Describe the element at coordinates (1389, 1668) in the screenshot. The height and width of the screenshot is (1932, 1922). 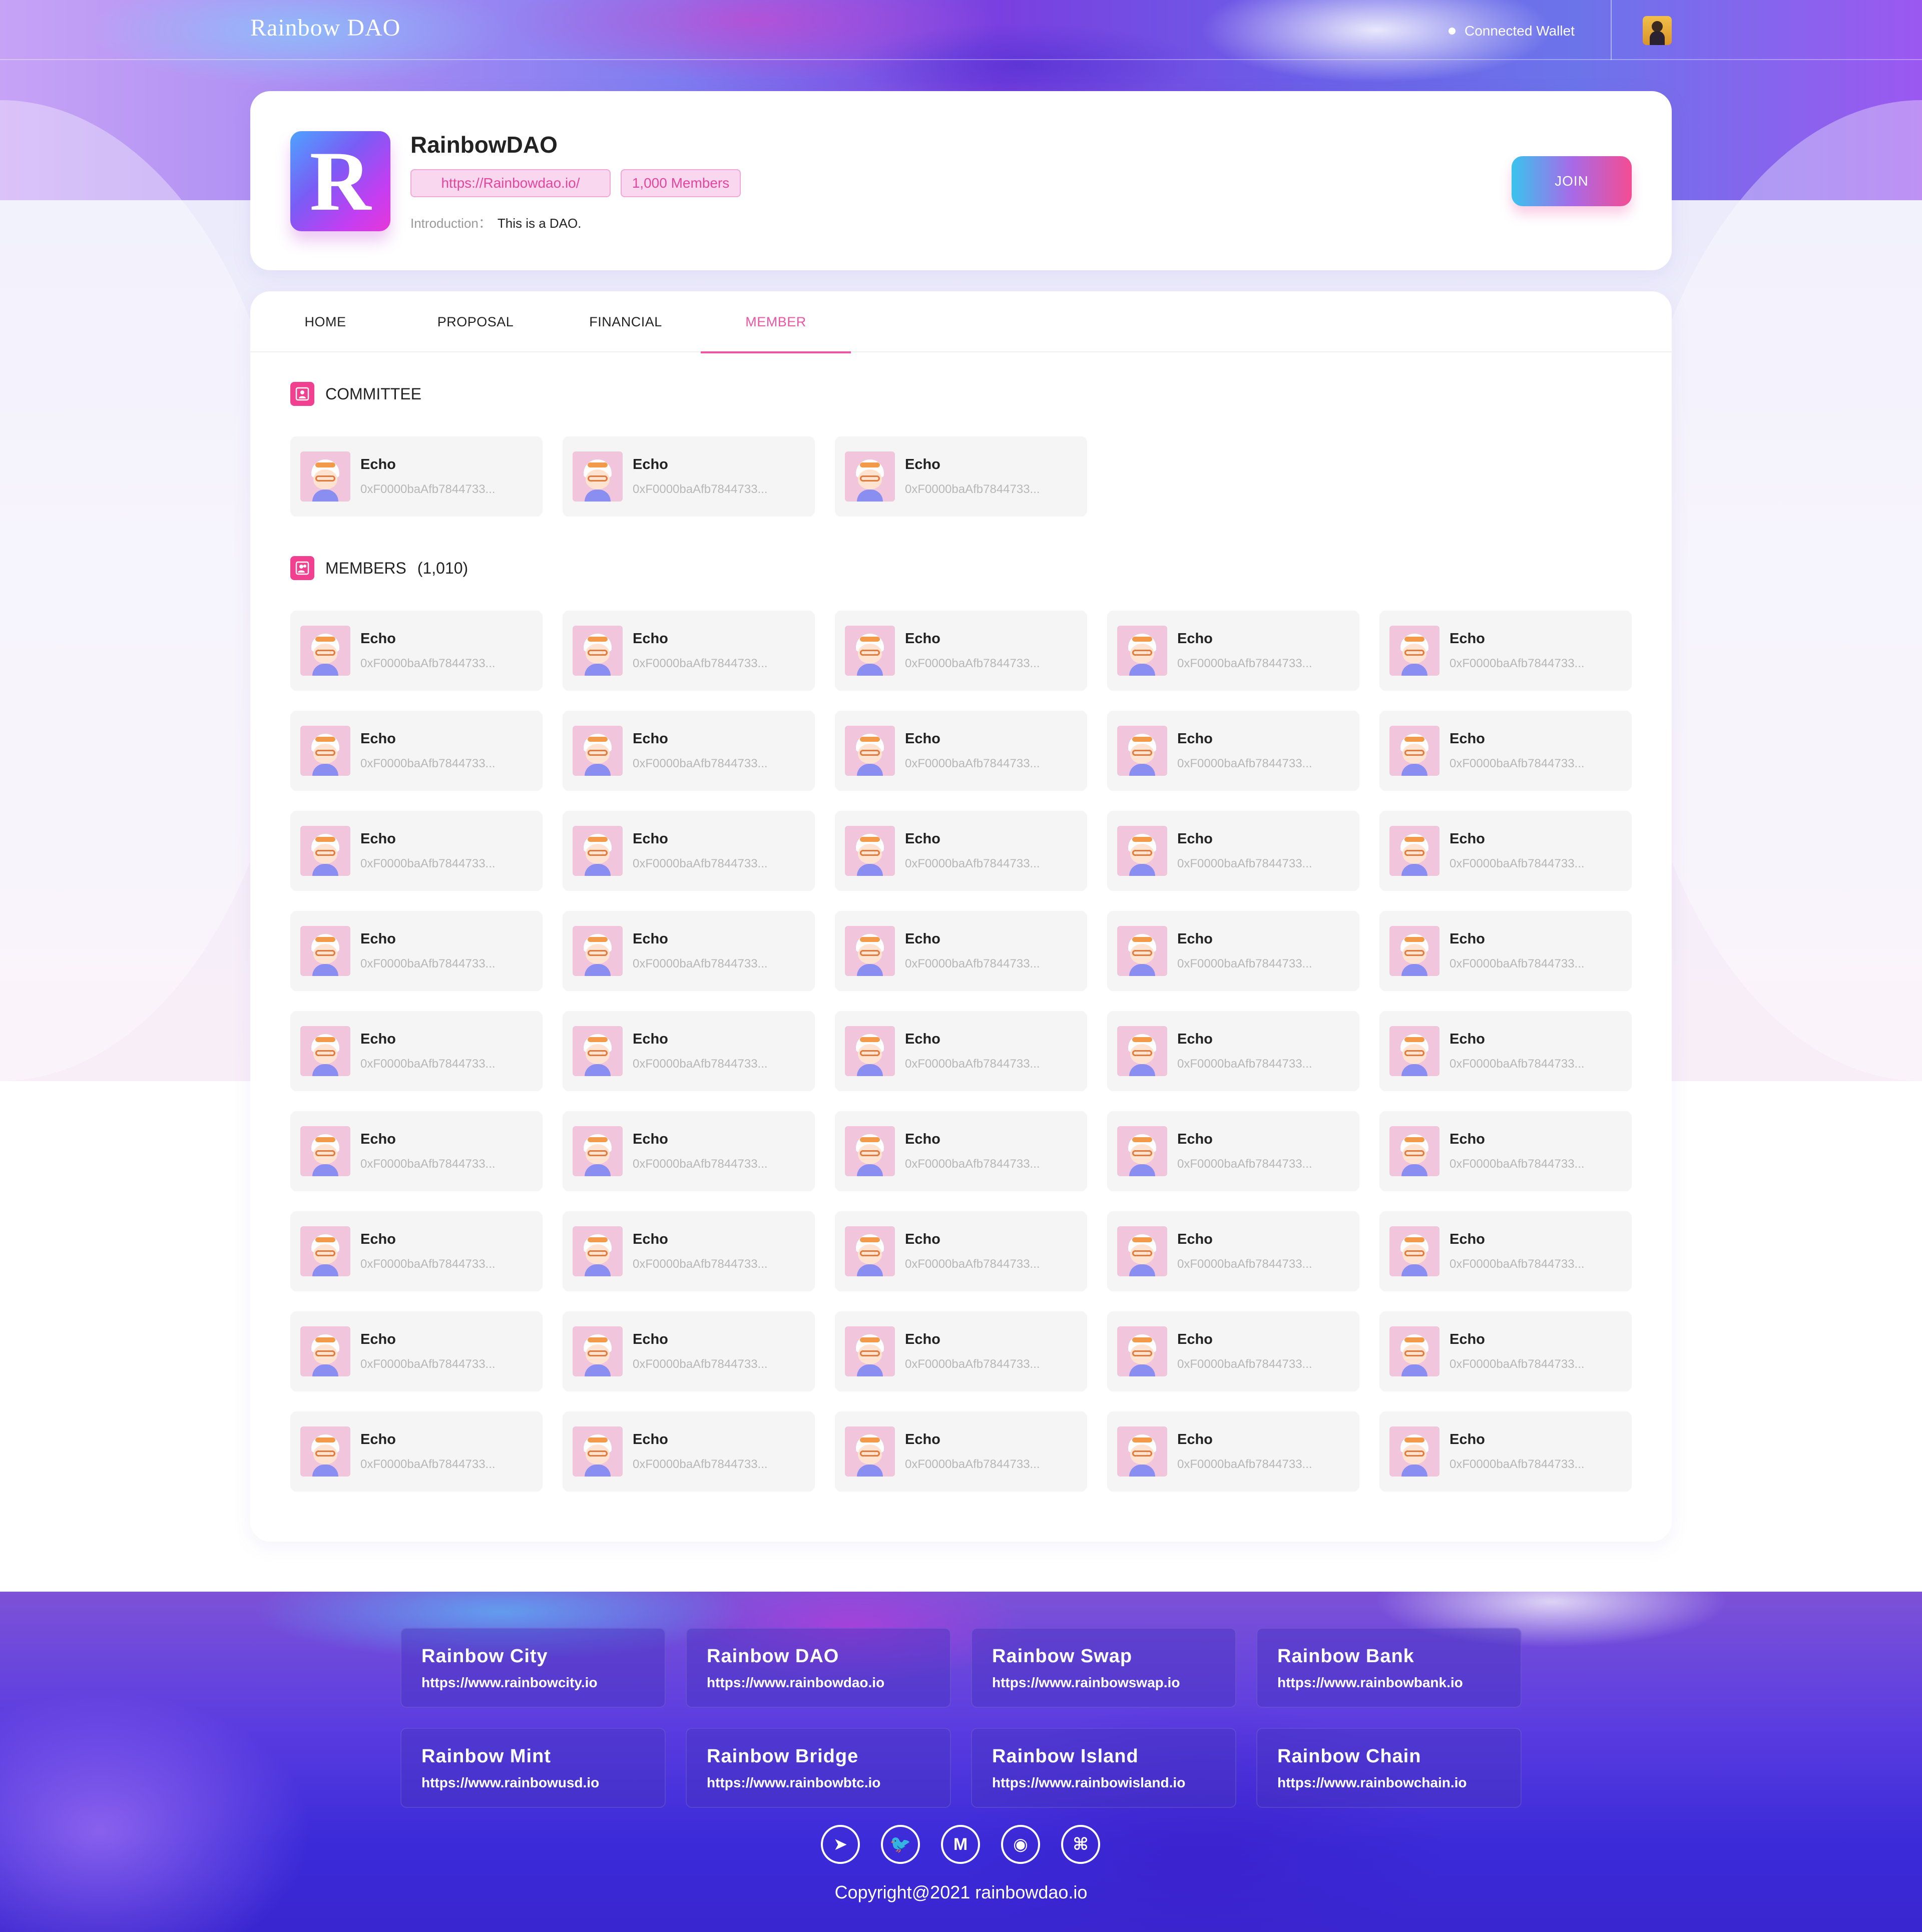
I see `footer-link-rainbow-bank: Rainbow Bank https://www.rainbowbank.io` at that location.